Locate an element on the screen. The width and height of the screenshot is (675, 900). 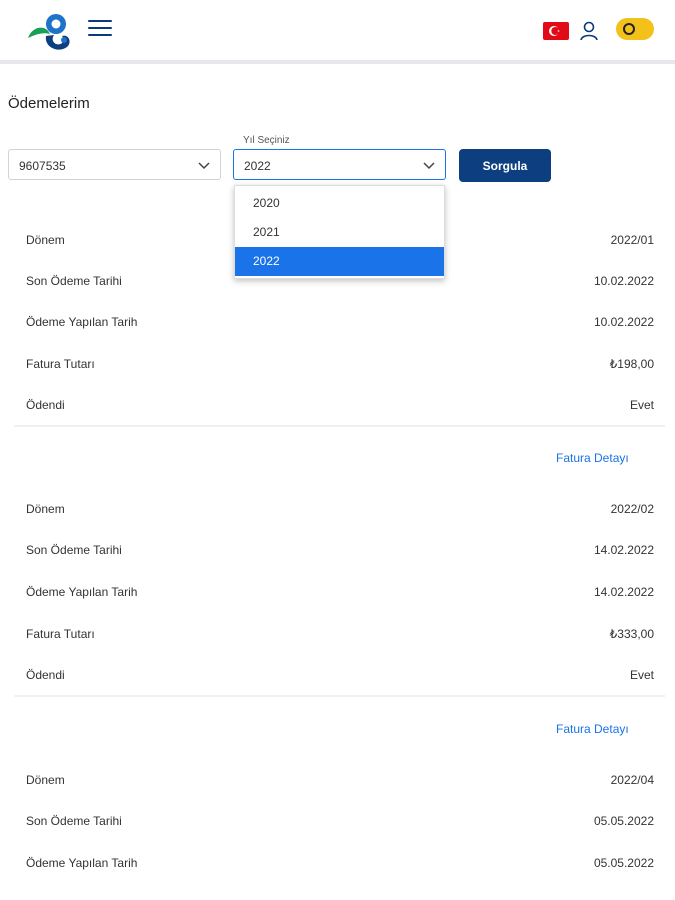
subscriber-select-value: 9607535 is located at coordinates (42, 166).